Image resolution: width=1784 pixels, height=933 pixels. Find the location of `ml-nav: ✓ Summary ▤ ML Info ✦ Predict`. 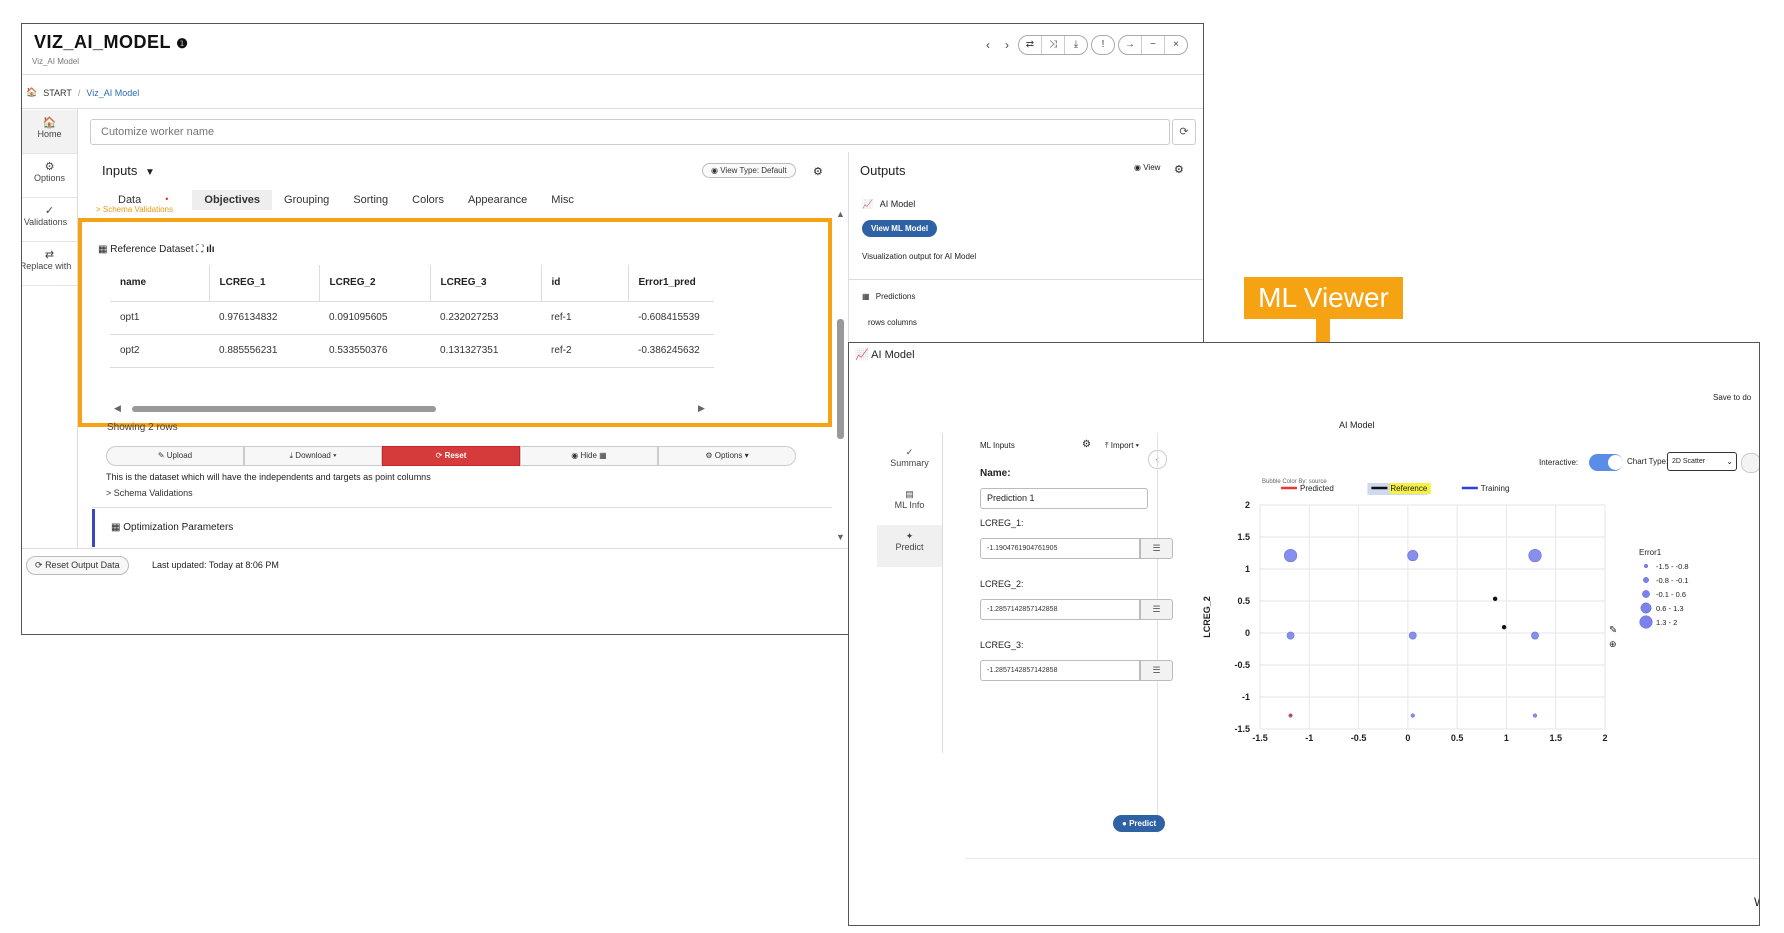

ml-nav: ✓ Summary ▤ ML Info ✦ Predict is located at coordinates (909, 504).